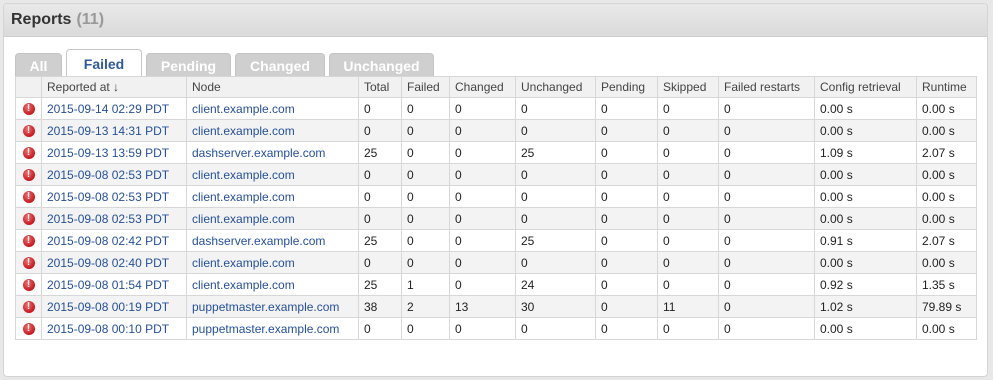 The image size is (993, 380). I want to click on reported-at-link: 2015-09-08 00:19 PDT, so click(108, 307).